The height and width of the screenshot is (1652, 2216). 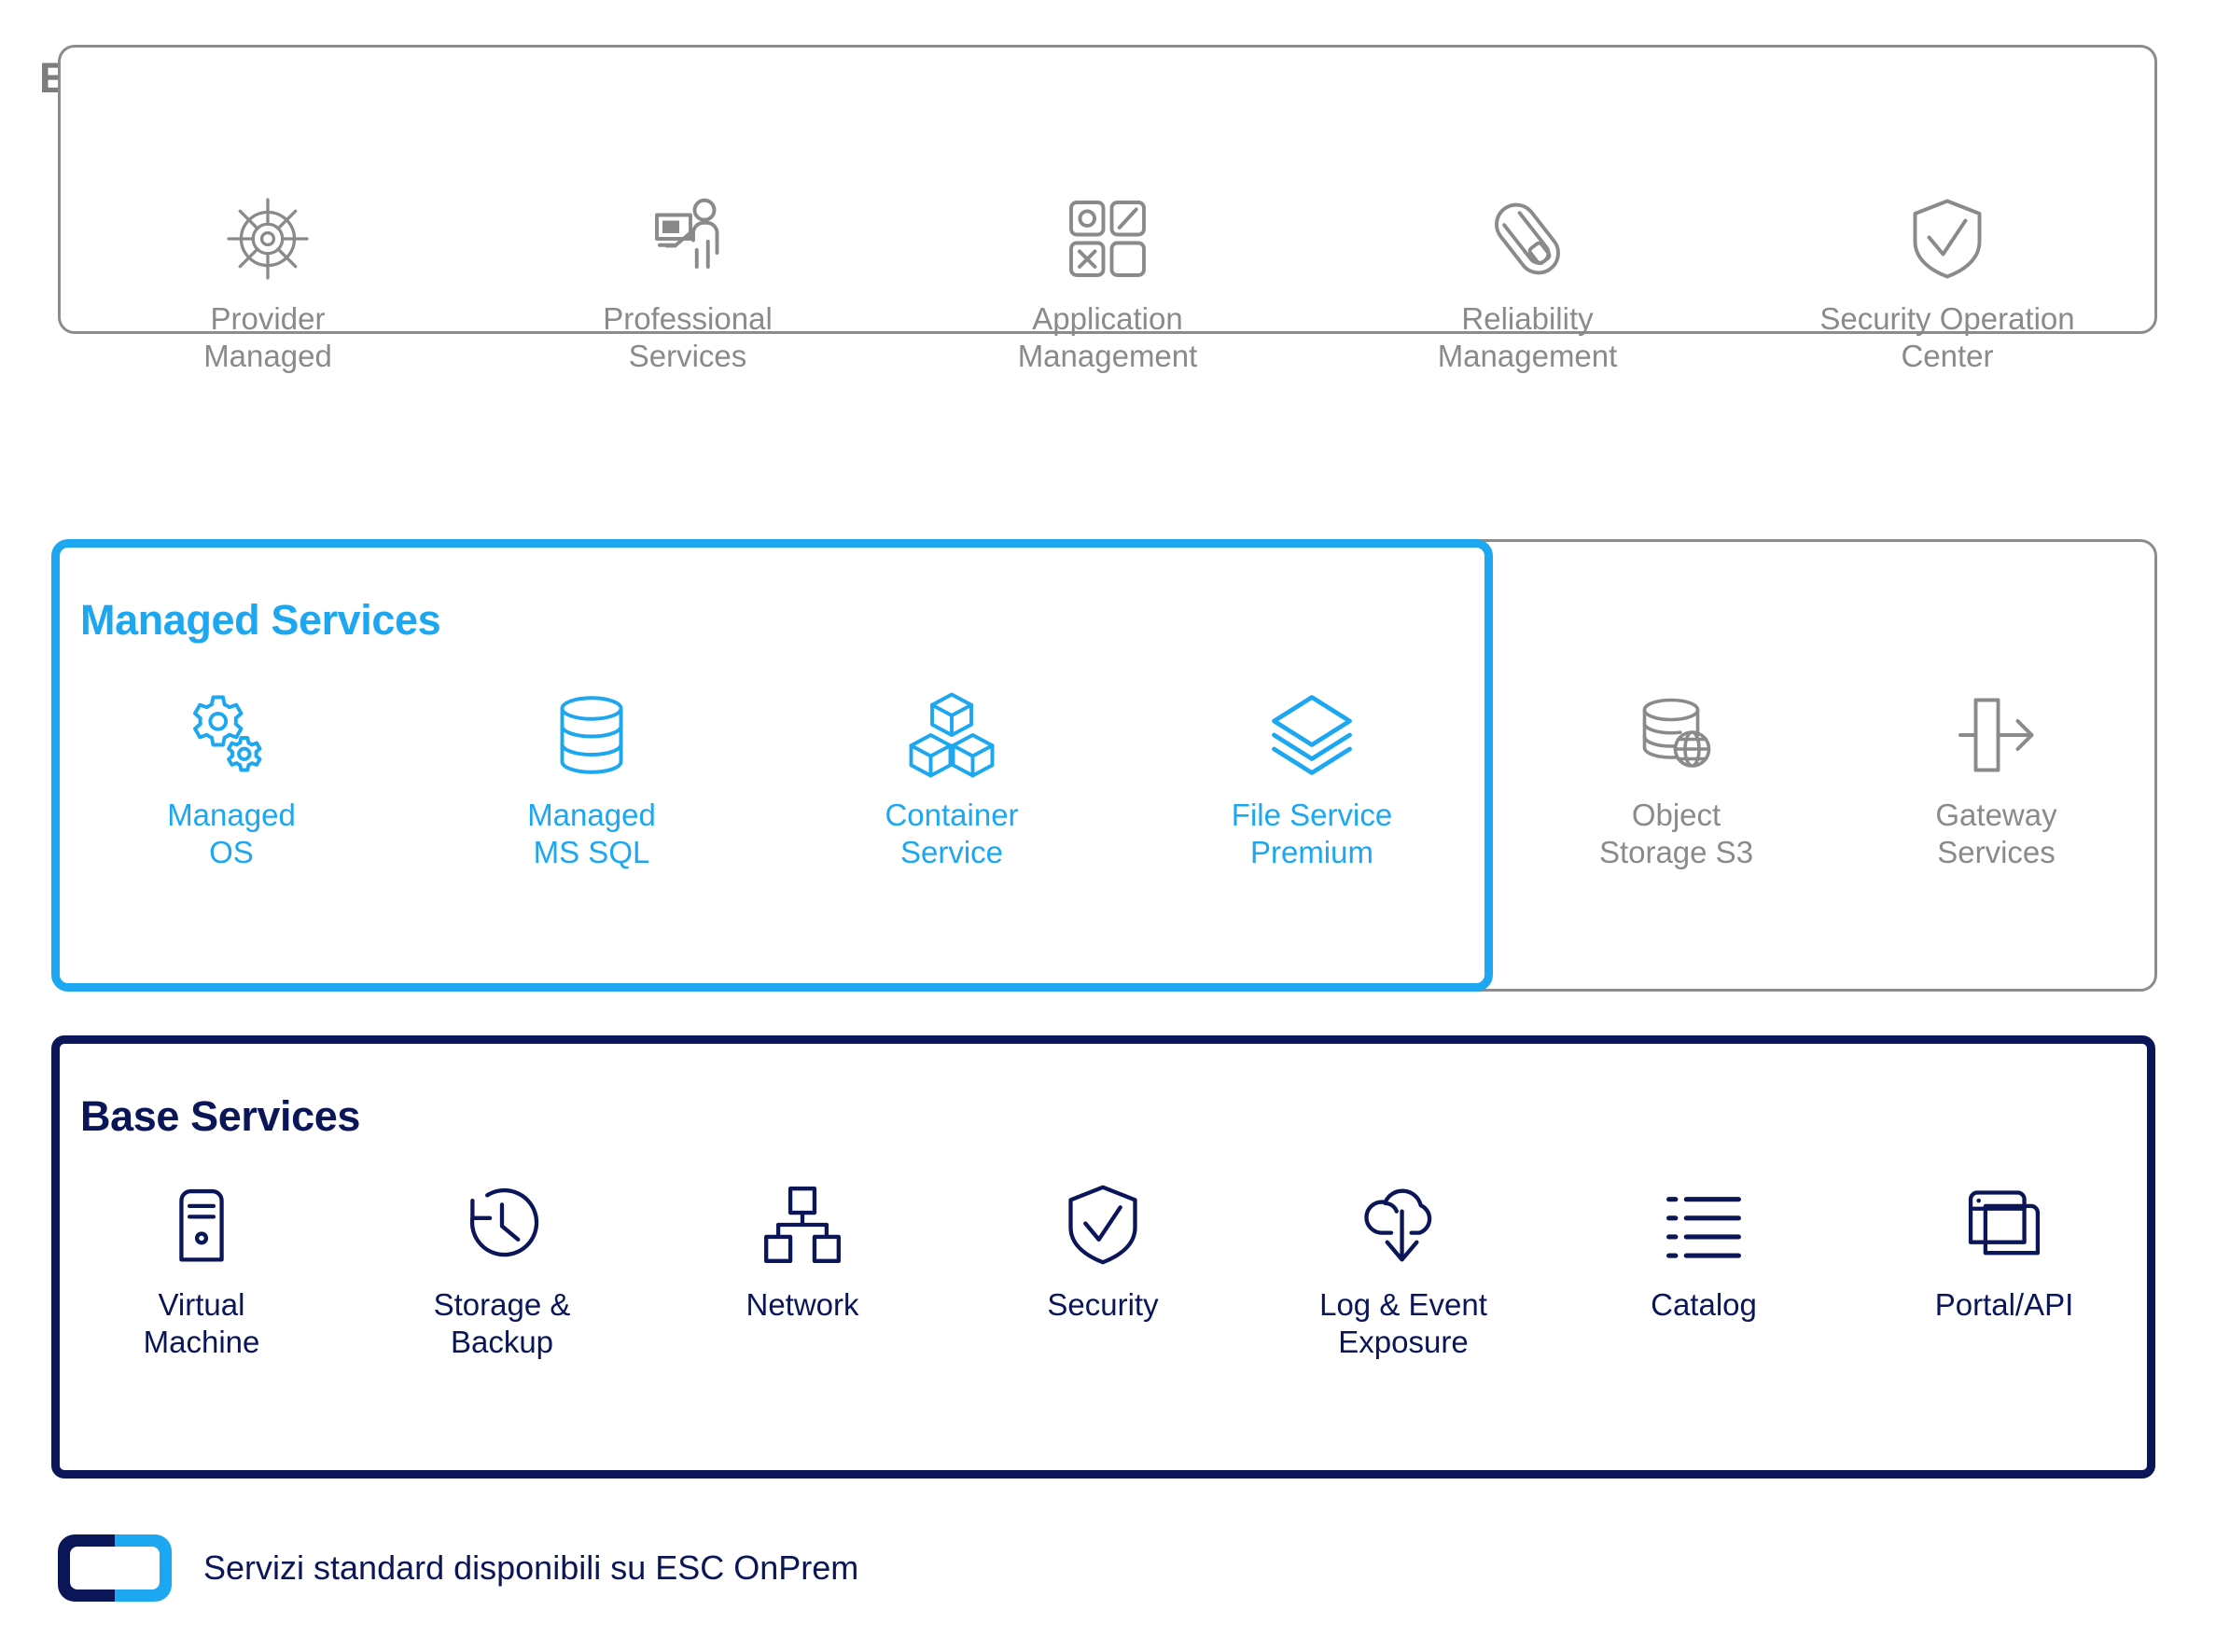 I want to click on item-catalog: Catalog, so click(x=1704, y=1252).